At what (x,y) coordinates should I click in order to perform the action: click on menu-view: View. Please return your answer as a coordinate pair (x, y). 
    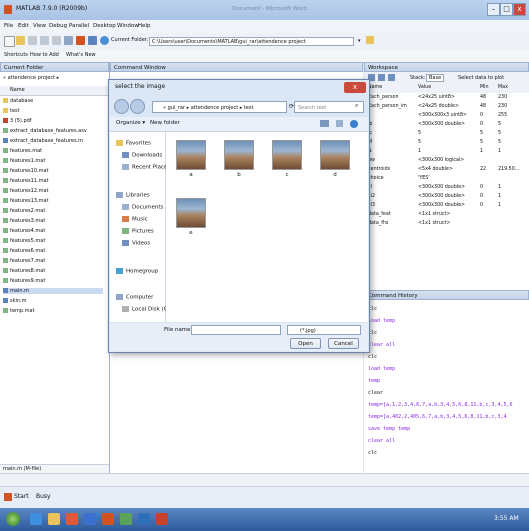
    Looking at the image, I should click on (39, 26).